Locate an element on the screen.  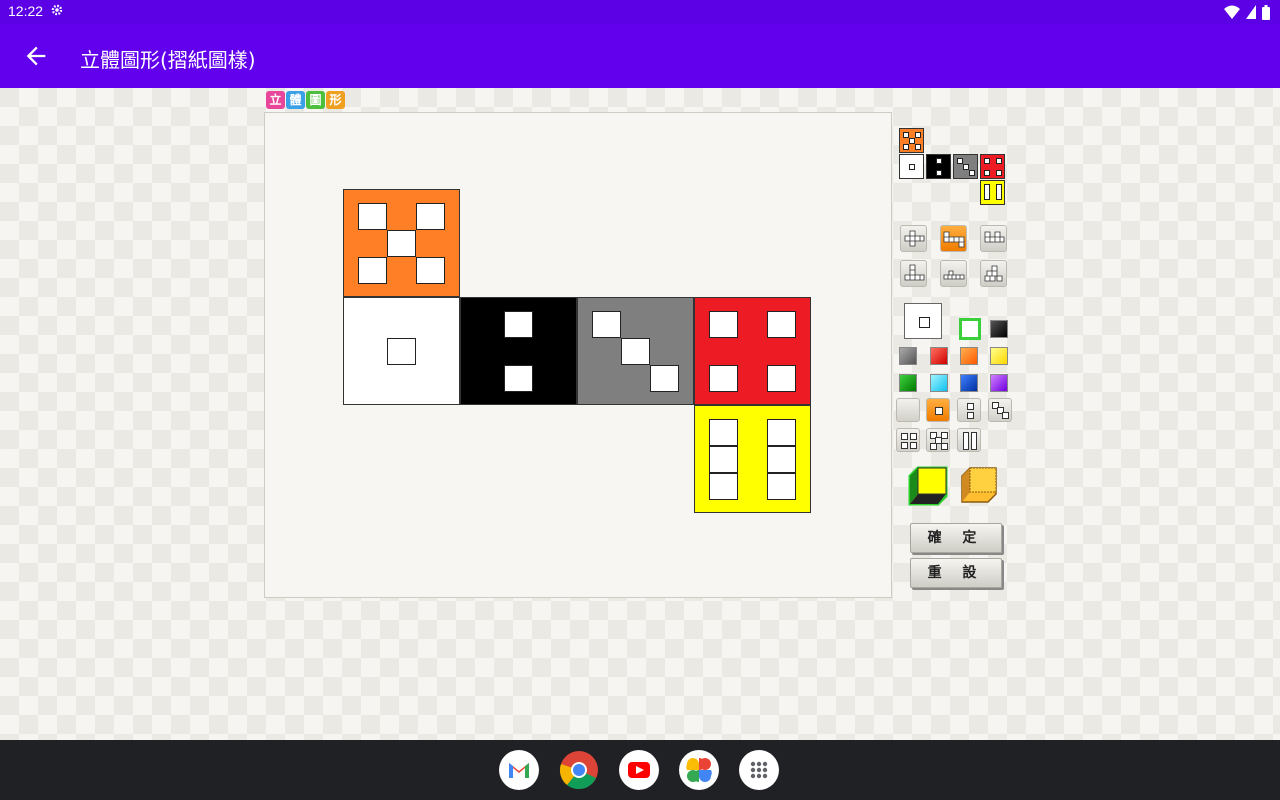
reset-button: 重 設 is located at coordinates (956, 573).